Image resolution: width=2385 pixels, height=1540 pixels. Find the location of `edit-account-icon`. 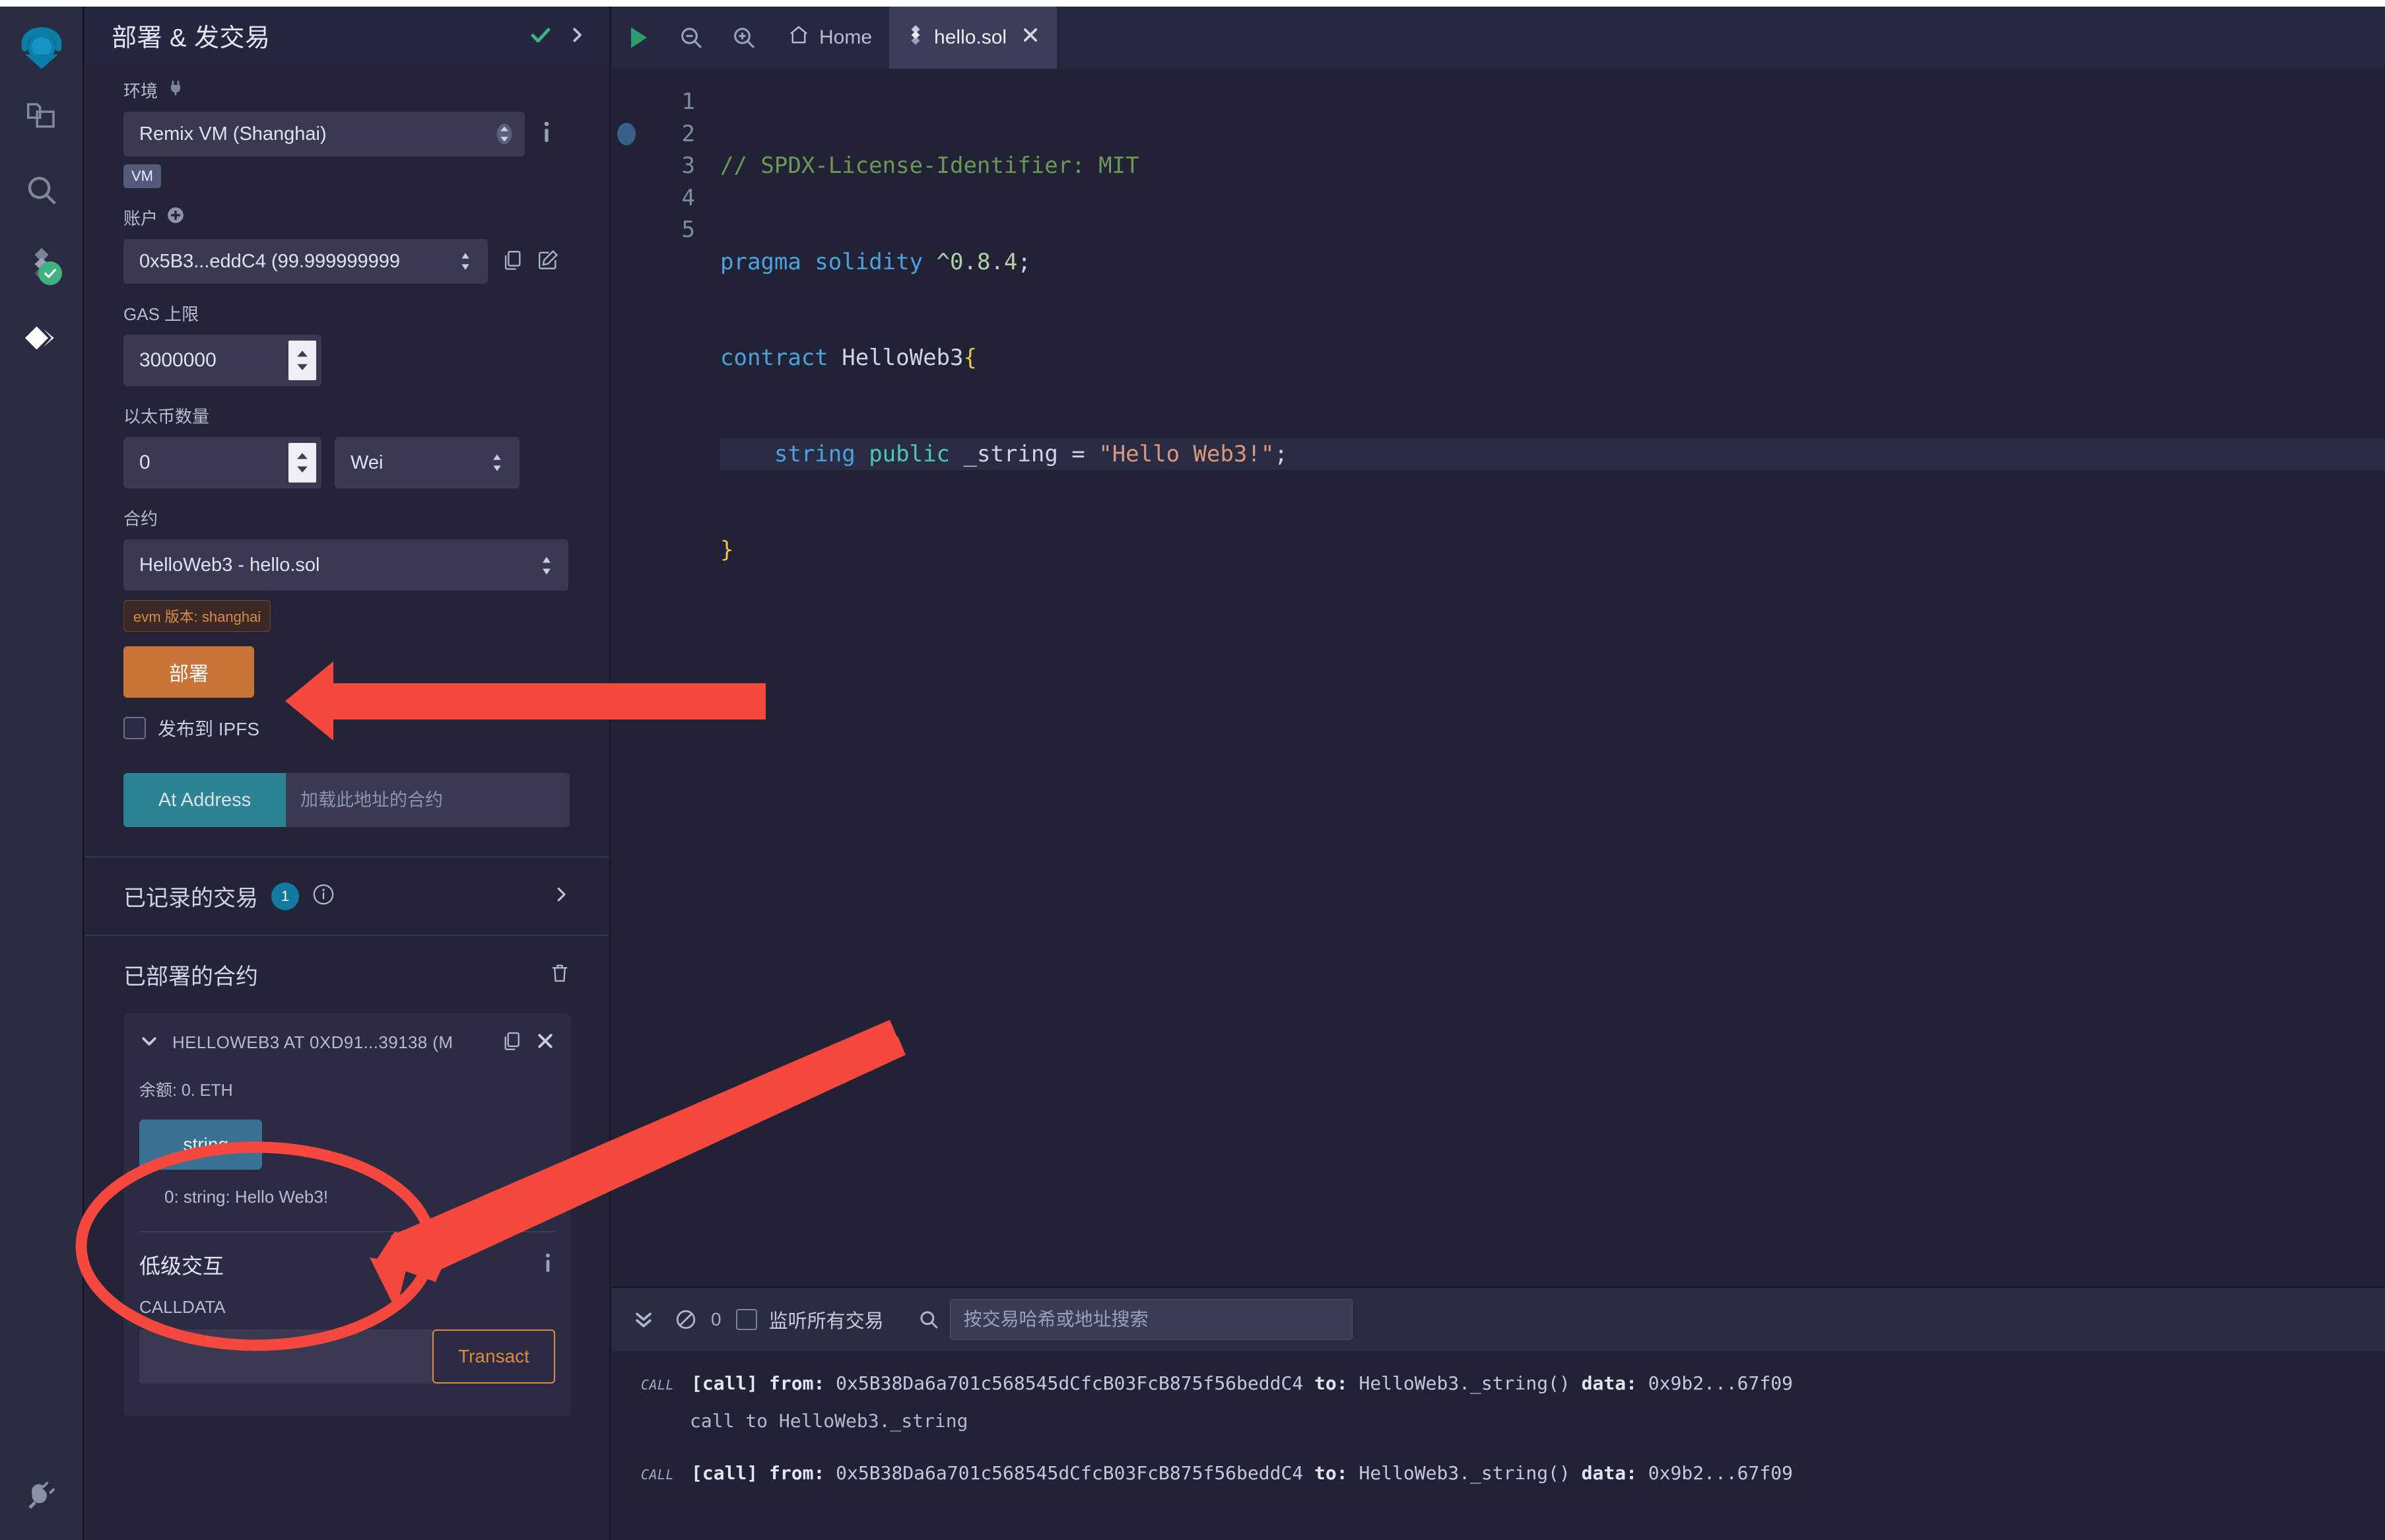

edit-account-icon is located at coordinates (548, 262).